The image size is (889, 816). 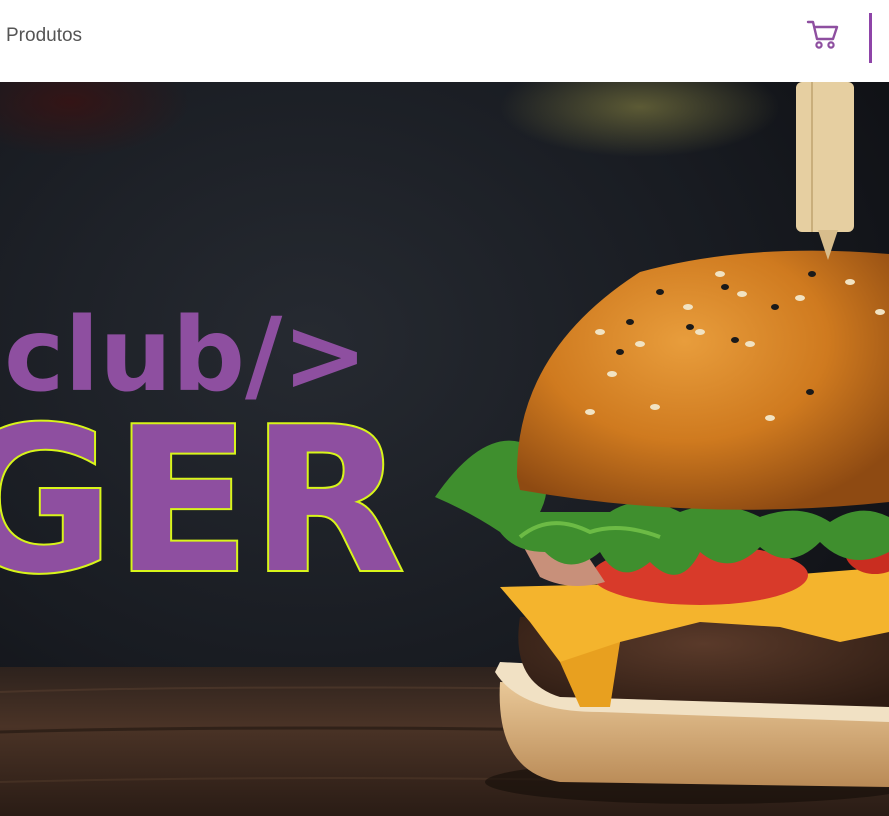 I want to click on header-divider, so click(x=870, y=38).